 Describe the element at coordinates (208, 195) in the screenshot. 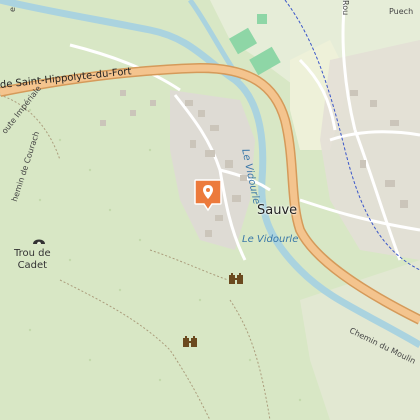

I see `map-pin-icon` at that location.